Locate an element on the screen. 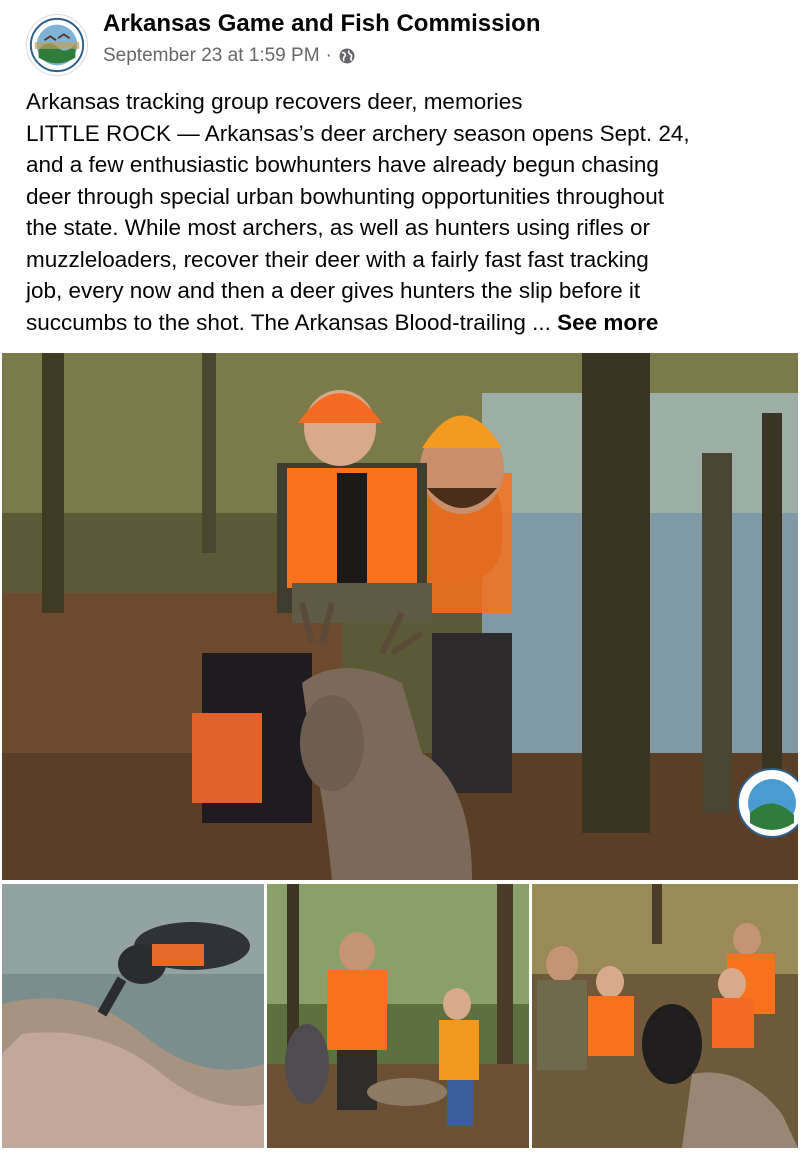 This screenshot has width=800, height=1152. page-avatar is located at coordinates (57, 45).